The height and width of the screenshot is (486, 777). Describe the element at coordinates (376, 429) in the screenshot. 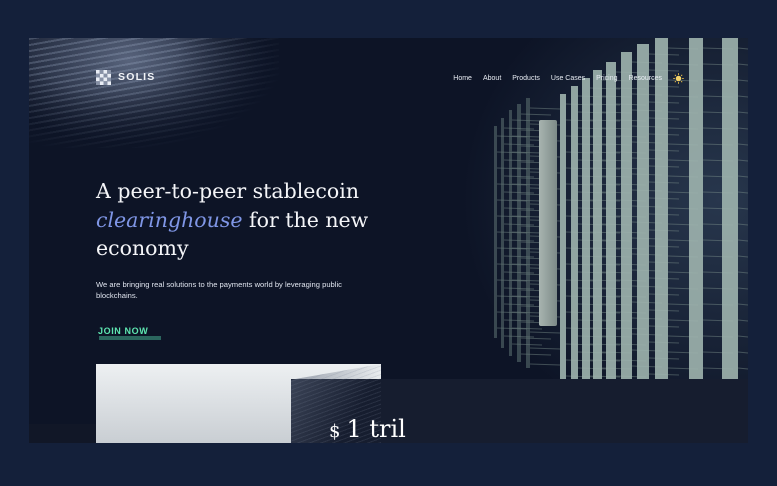

I see `stat-amount: 1 tril` at that location.